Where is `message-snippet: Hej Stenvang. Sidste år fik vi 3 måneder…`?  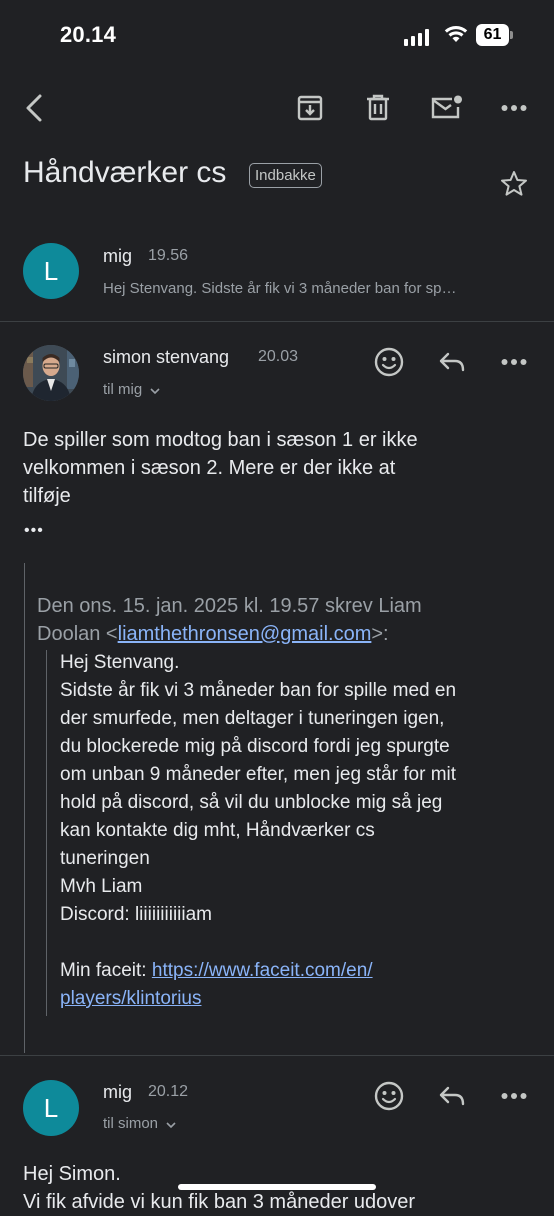 message-snippet: Hej Stenvang. Sidste år fik vi 3 måneder… is located at coordinates (280, 288).